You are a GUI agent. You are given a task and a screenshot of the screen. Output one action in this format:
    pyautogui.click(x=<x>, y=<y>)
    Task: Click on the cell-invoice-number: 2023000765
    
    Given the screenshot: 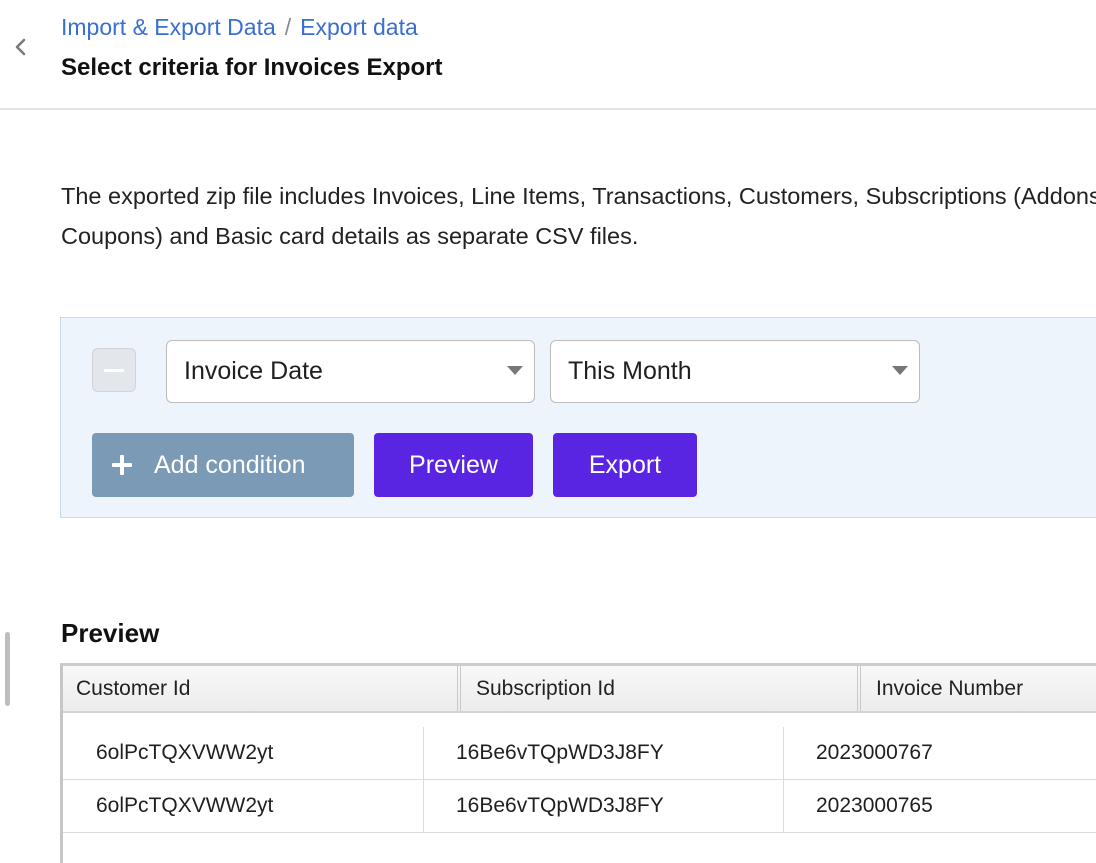 What is the action you would take?
    pyautogui.click(x=874, y=805)
    